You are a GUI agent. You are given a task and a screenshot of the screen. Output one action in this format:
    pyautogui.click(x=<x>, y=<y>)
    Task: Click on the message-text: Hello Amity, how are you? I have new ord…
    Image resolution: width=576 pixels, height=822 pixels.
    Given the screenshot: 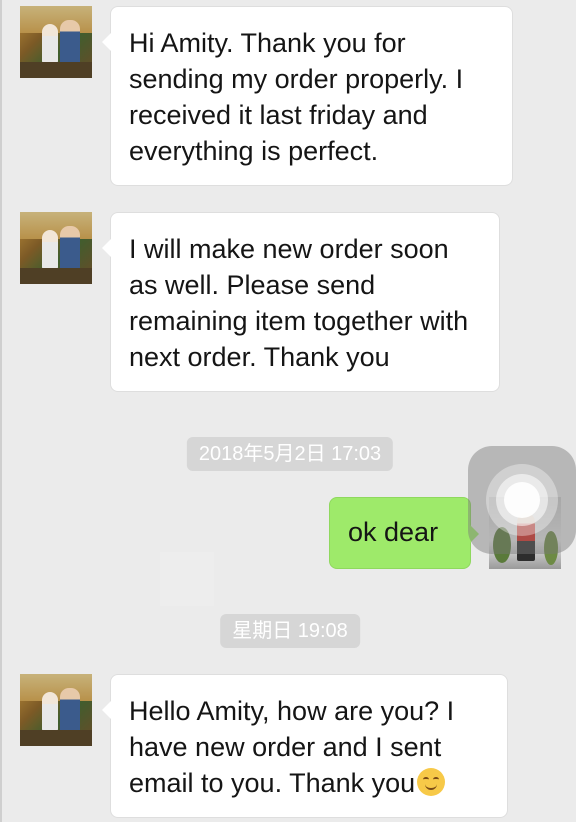 What is the action you would take?
    pyautogui.click(x=292, y=747)
    